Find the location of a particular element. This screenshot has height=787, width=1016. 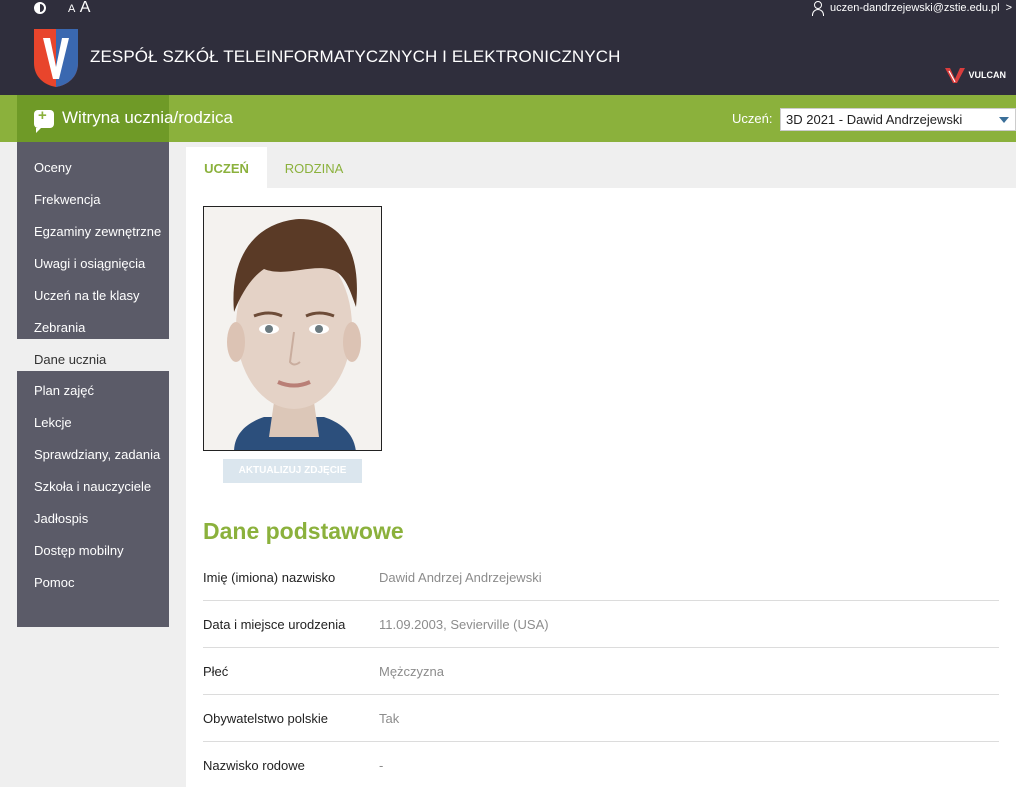

update-photo-button: AKTUALIZUJ ZDJĘCIE is located at coordinates (292, 471).